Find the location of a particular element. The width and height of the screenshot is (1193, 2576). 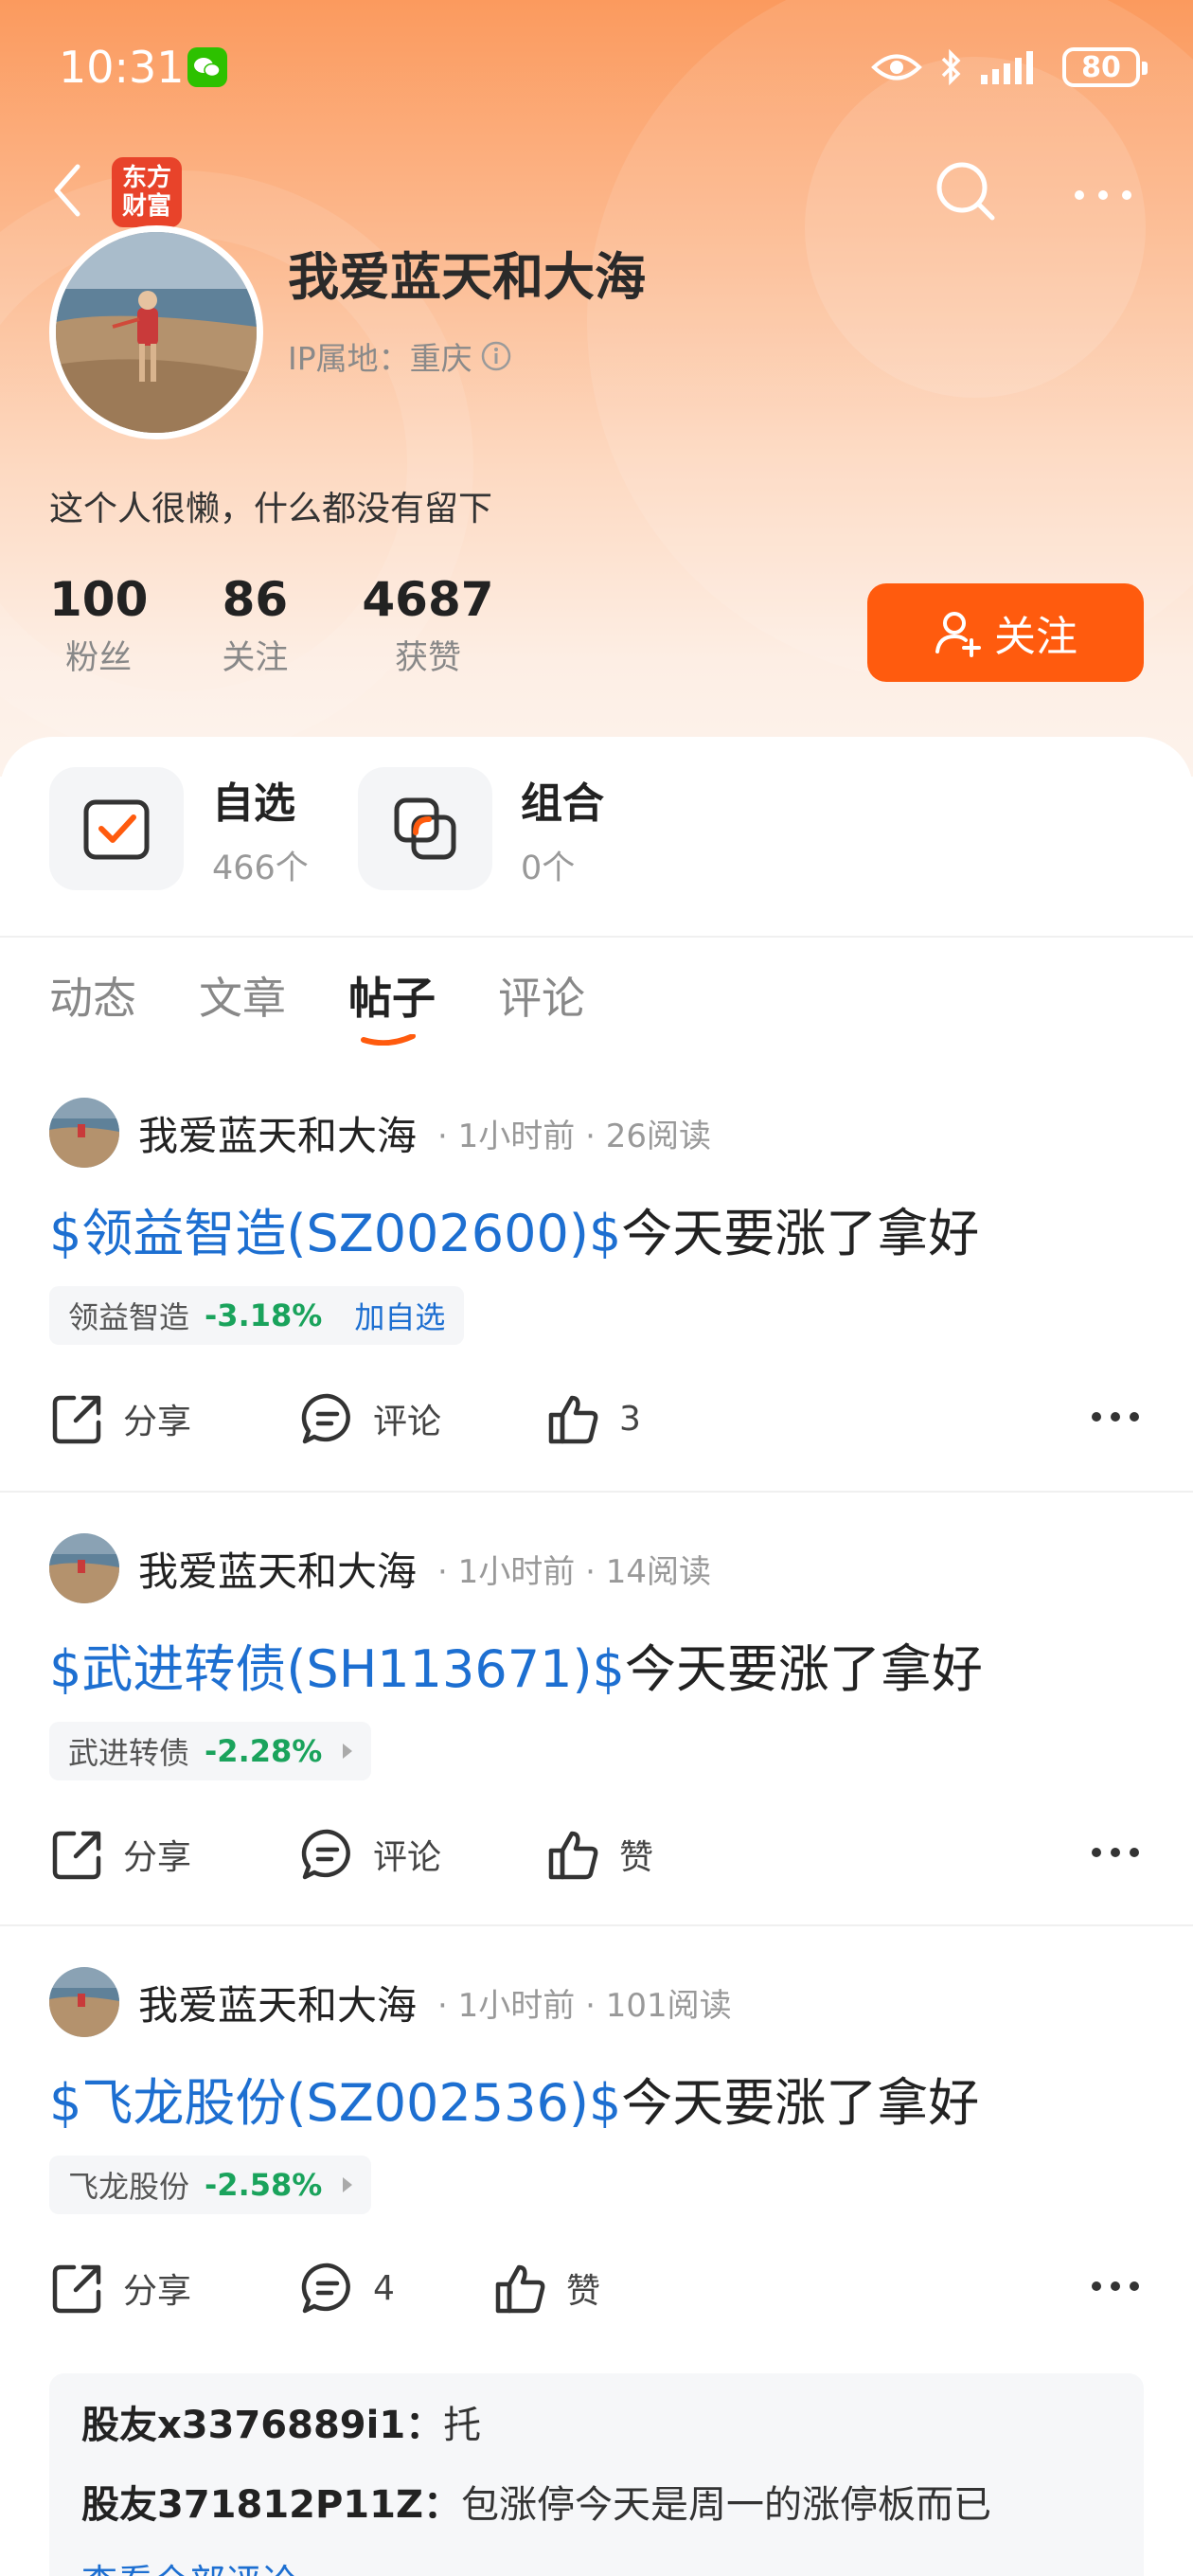

post-time-text: 1小时前 is located at coordinates (516, 2005).